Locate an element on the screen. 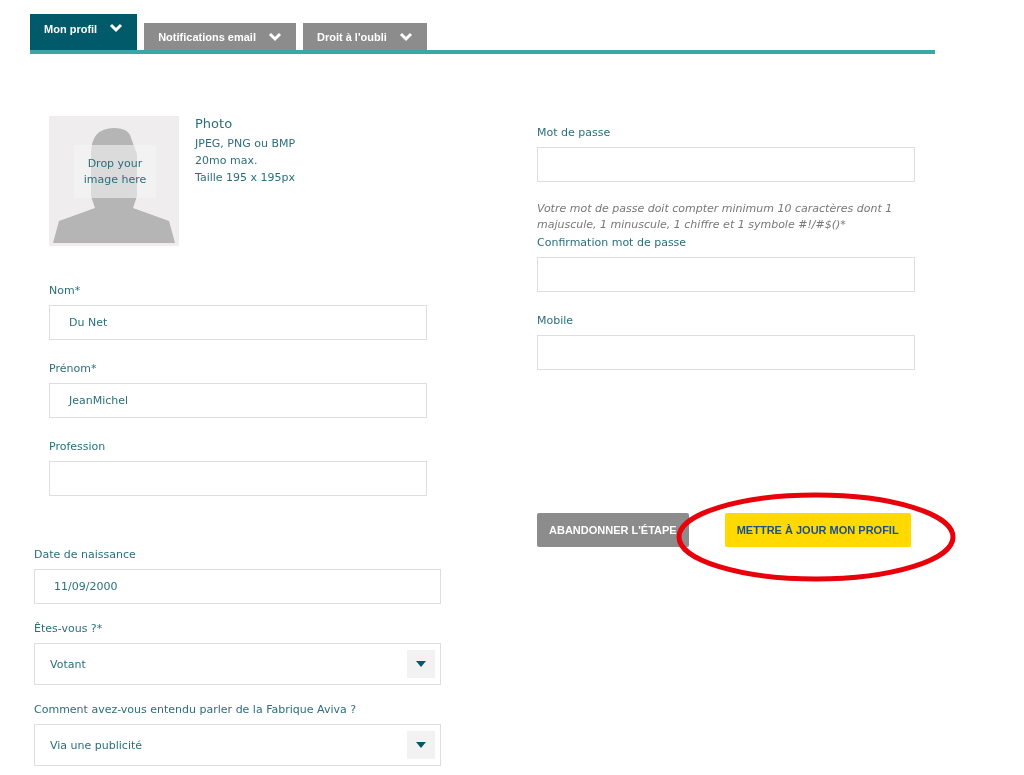 The width and height of the screenshot is (1024, 775). tab: Droit à l'oubli is located at coordinates (364, 36).